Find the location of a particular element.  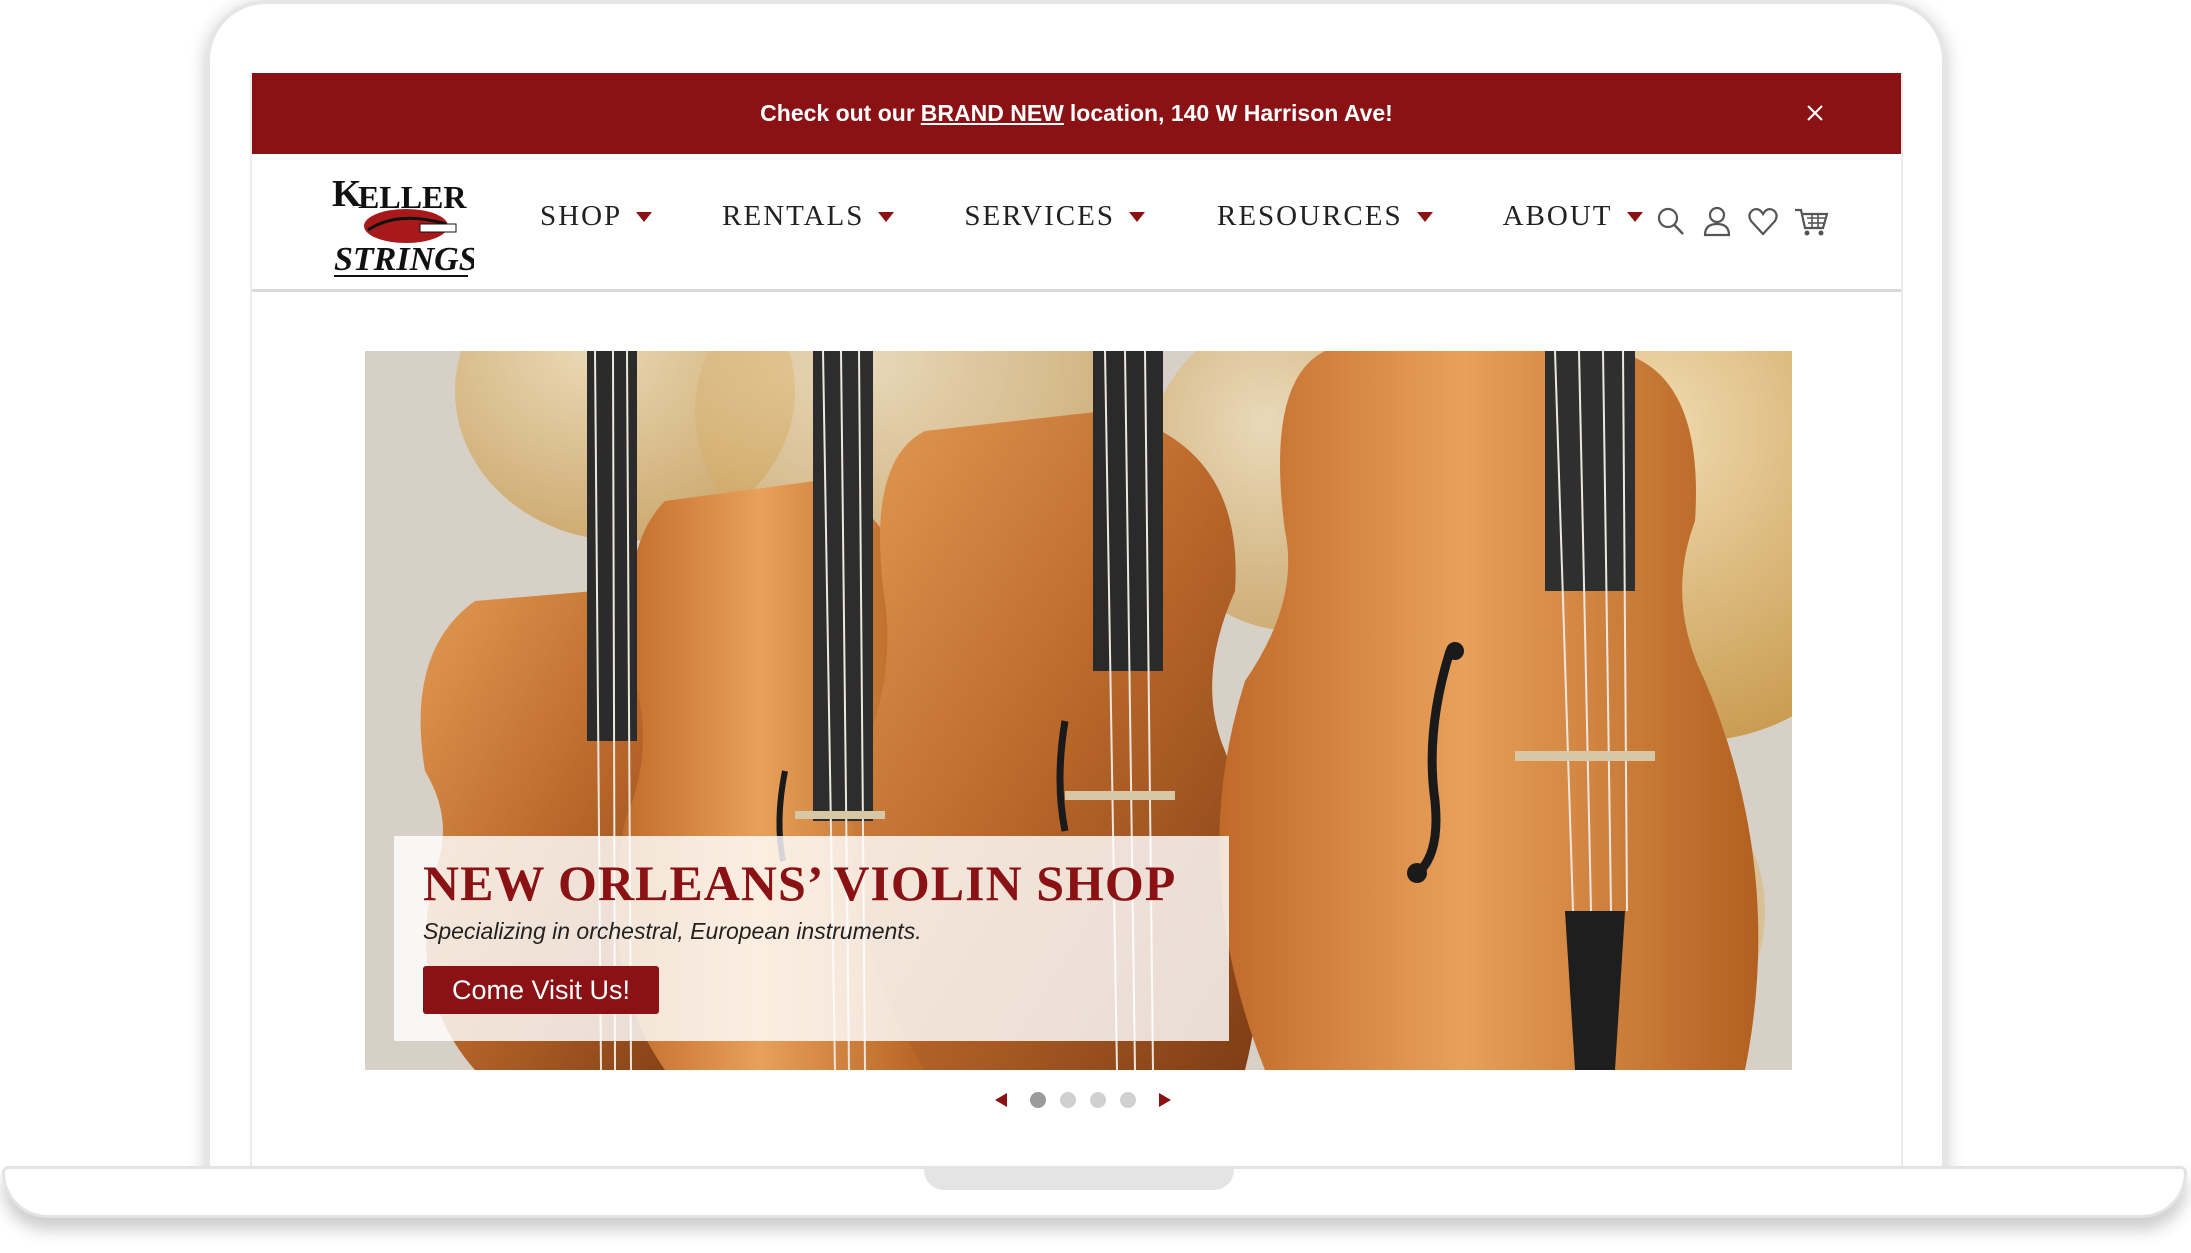

cart-icon is located at coordinates (1811, 221).